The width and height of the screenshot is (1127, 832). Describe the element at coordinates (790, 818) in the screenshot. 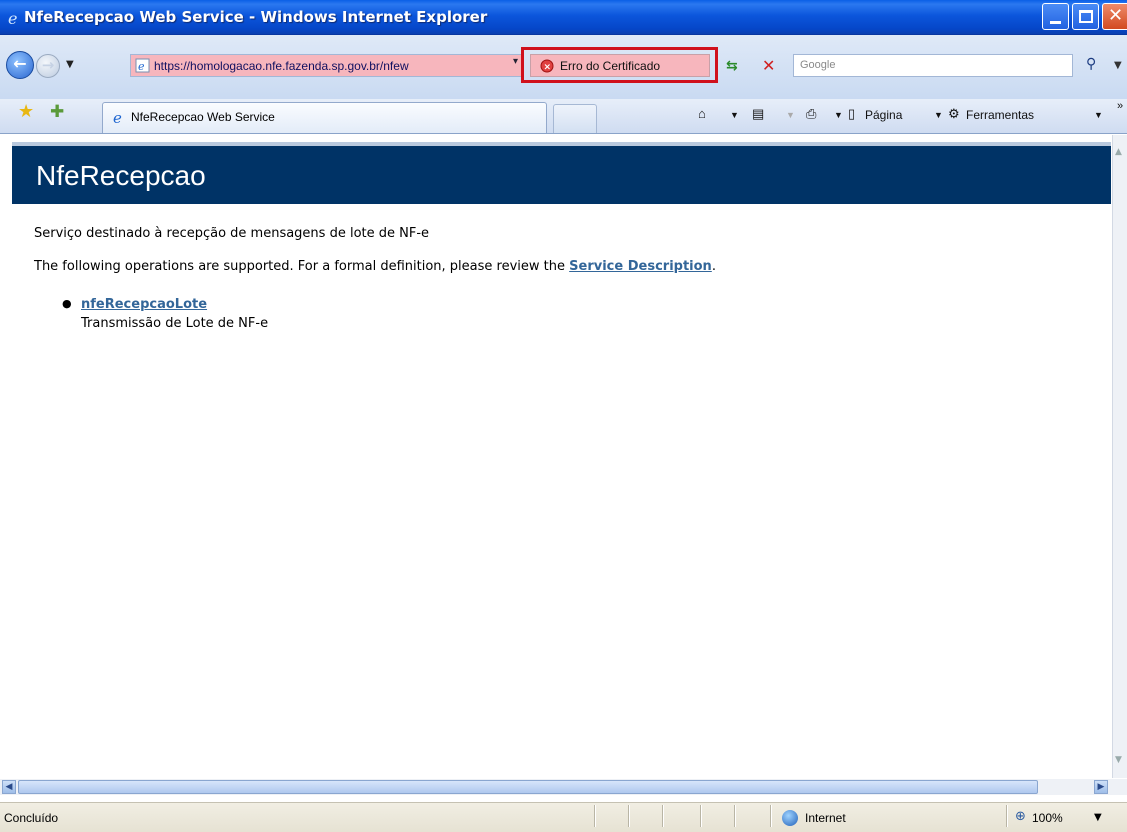

I see `globe-icon` at that location.